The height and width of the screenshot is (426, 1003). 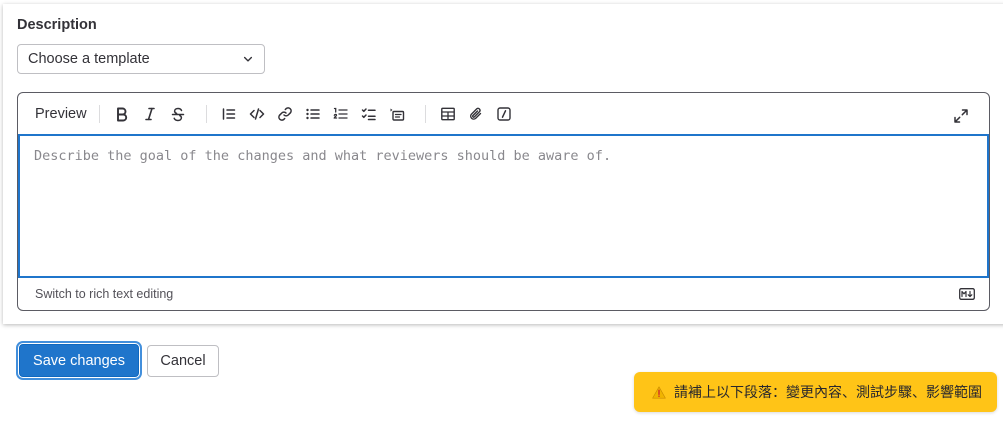 What do you see at coordinates (183, 361) in the screenshot?
I see `cancel-button: Cancel` at bounding box center [183, 361].